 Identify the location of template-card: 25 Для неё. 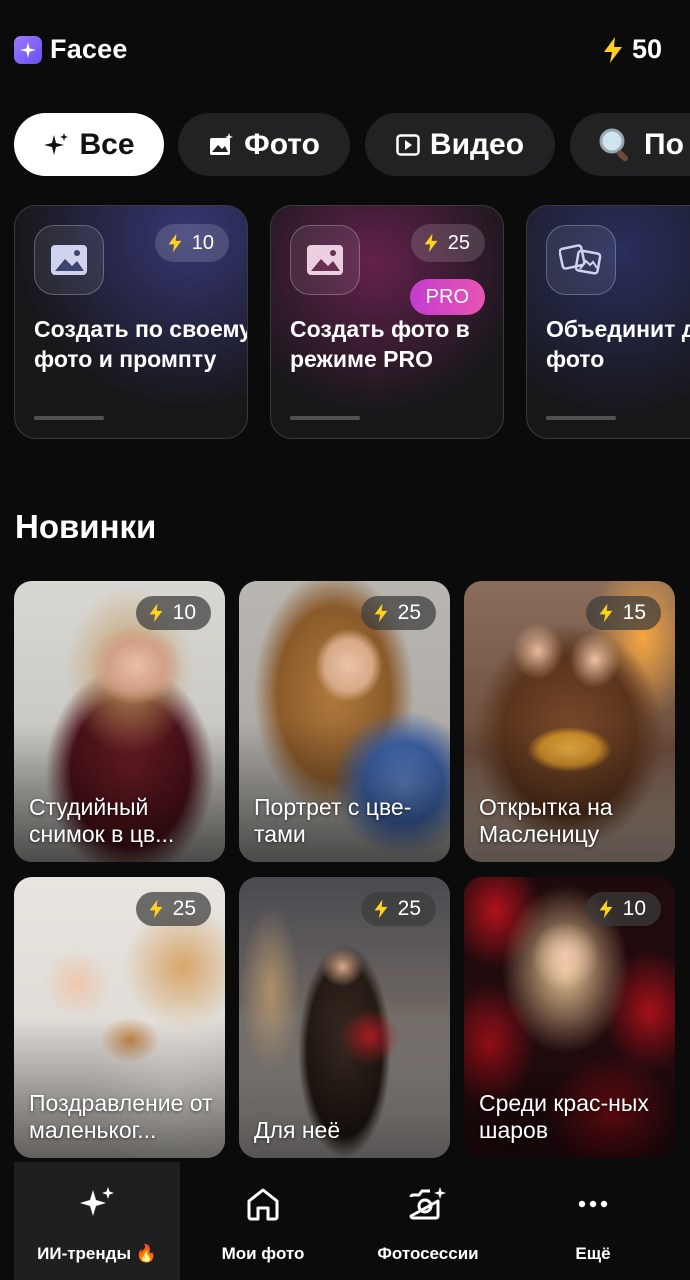
(344, 1017).